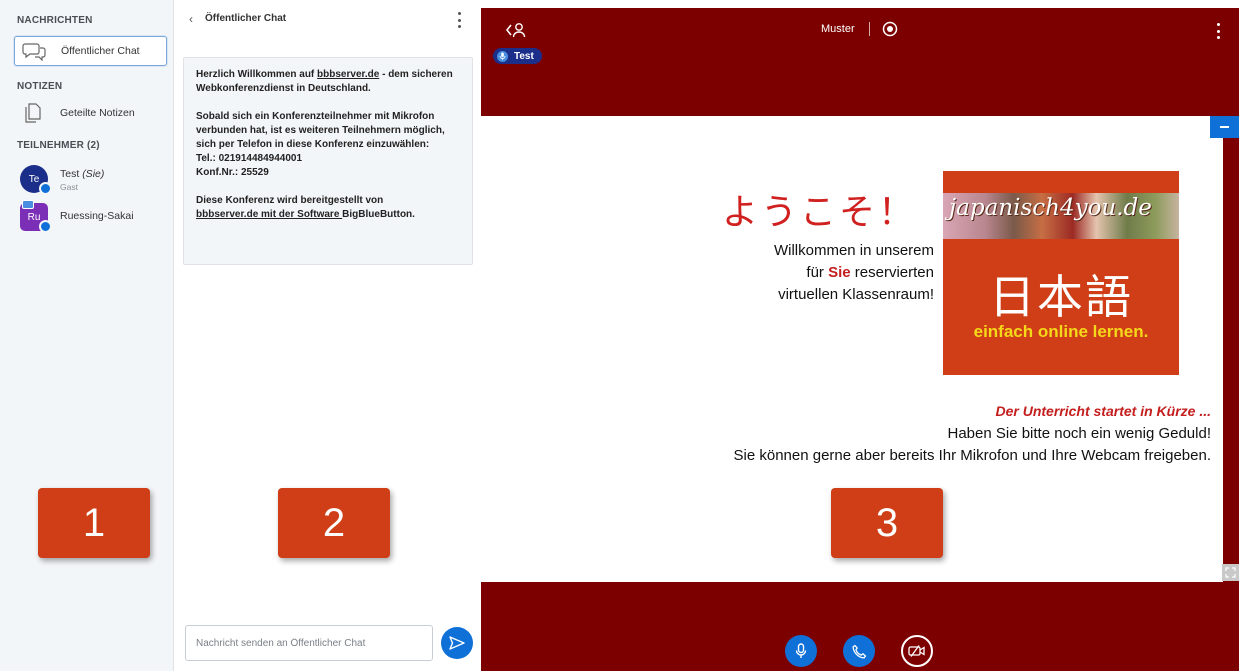 The width and height of the screenshot is (1239, 671). What do you see at coordinates (55, 20) in the screenshot?
I see `messages-heading: NACHRICHTEN` at bounding box center [55, 20].